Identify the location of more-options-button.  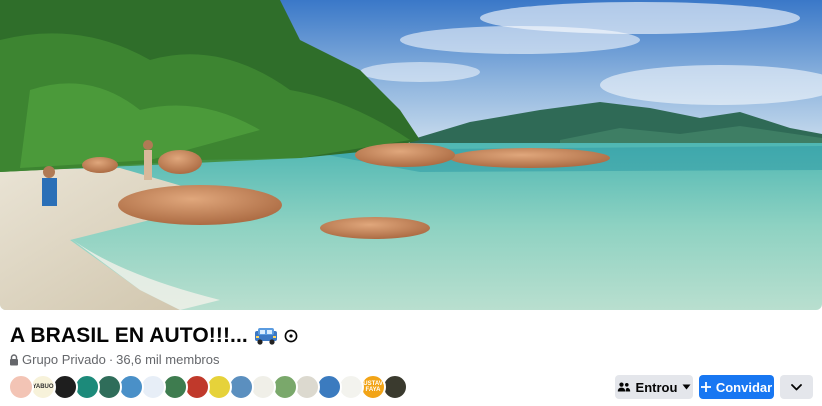
(796, 387).